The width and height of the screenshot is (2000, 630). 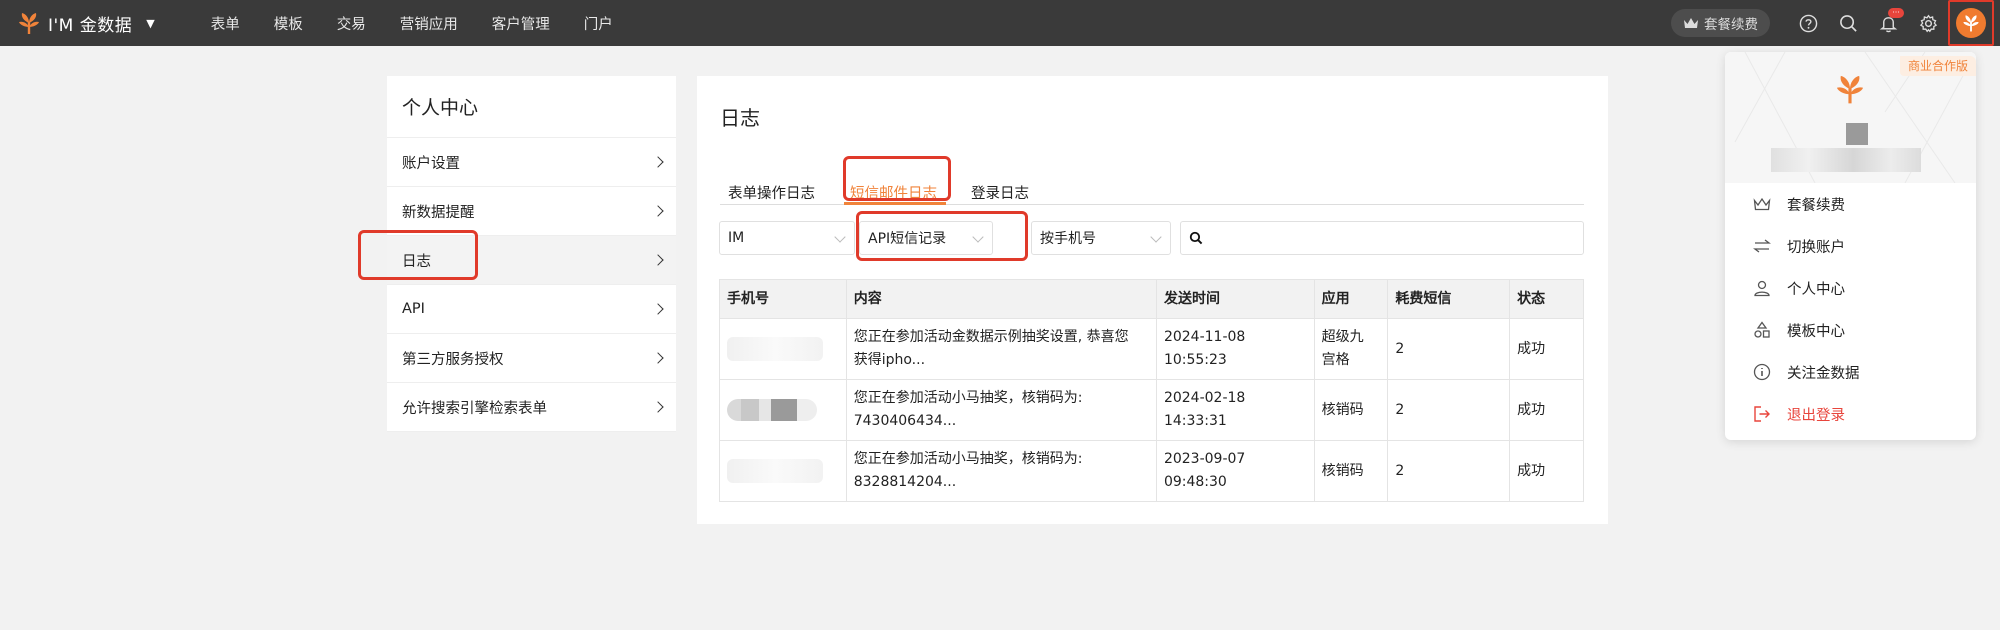 What do you see at coordinates (771, 192) in the screenshot?
I see `tab-form-operation-log: 表单操作日志` at bounding box center [771, 192].